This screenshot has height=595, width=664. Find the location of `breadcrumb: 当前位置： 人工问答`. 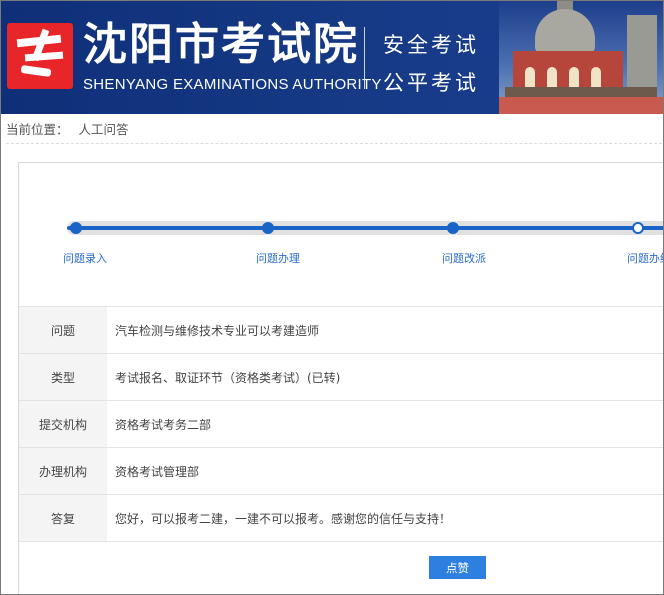

breadcrumb: 当前位置： 人工问答 is located at coordinates (67, 128).